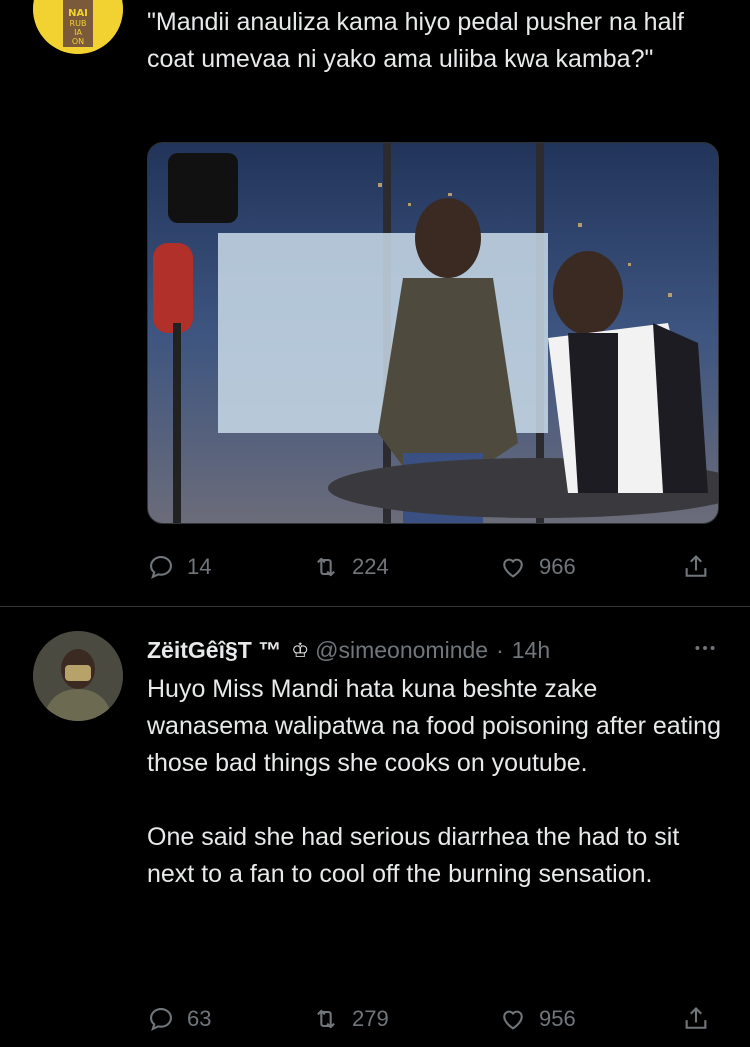  I want to click on like-count: 966, so click(557, 566).